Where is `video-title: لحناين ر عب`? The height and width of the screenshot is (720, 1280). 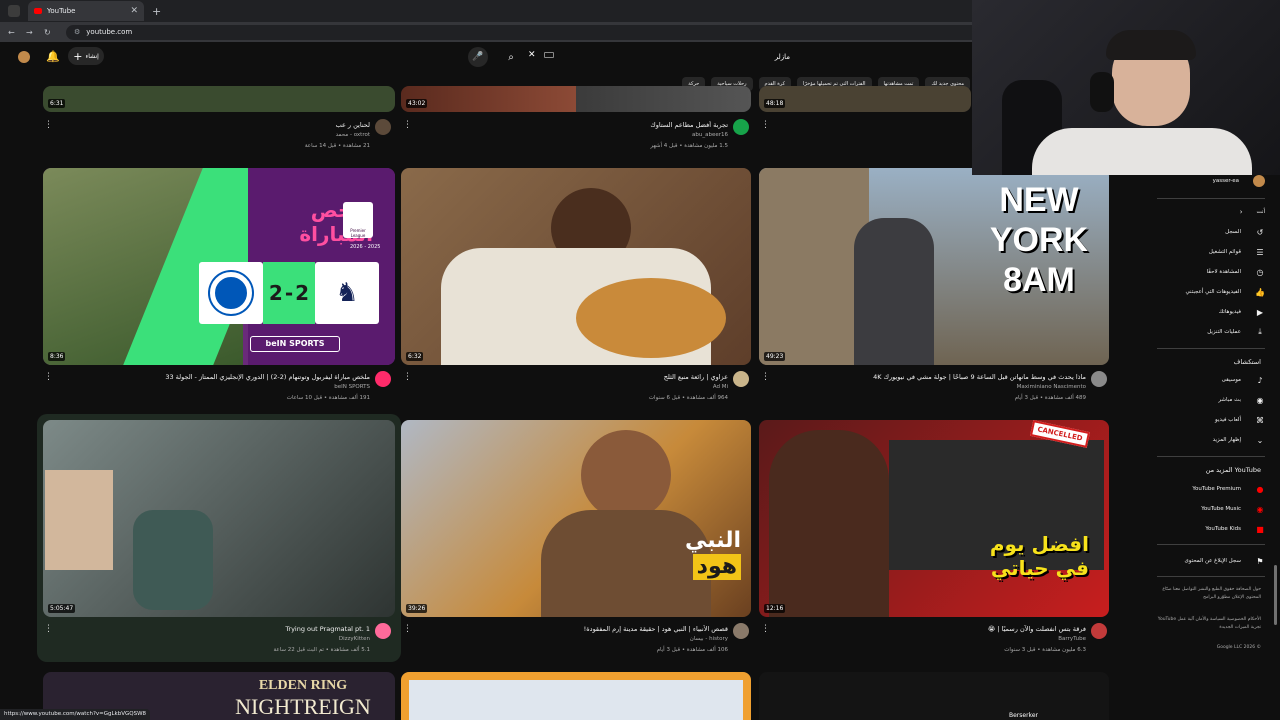
video-title: لحناين ر عب is located at coordinates (245, 125).